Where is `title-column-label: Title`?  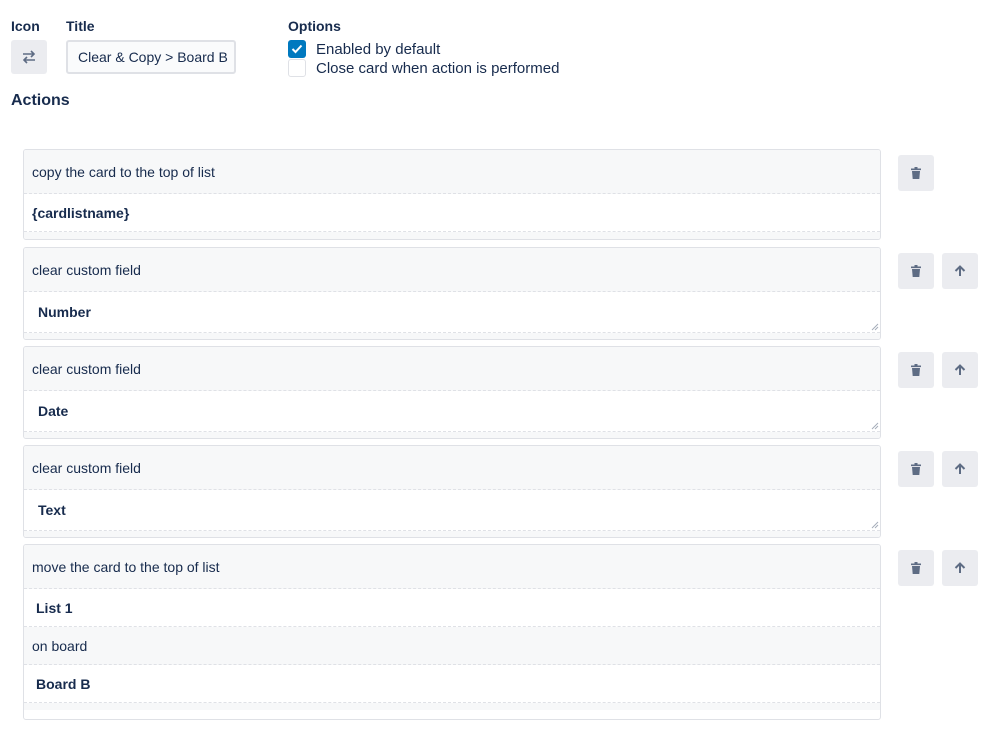
title-column-label: Title is located at coordinates (80, 26).